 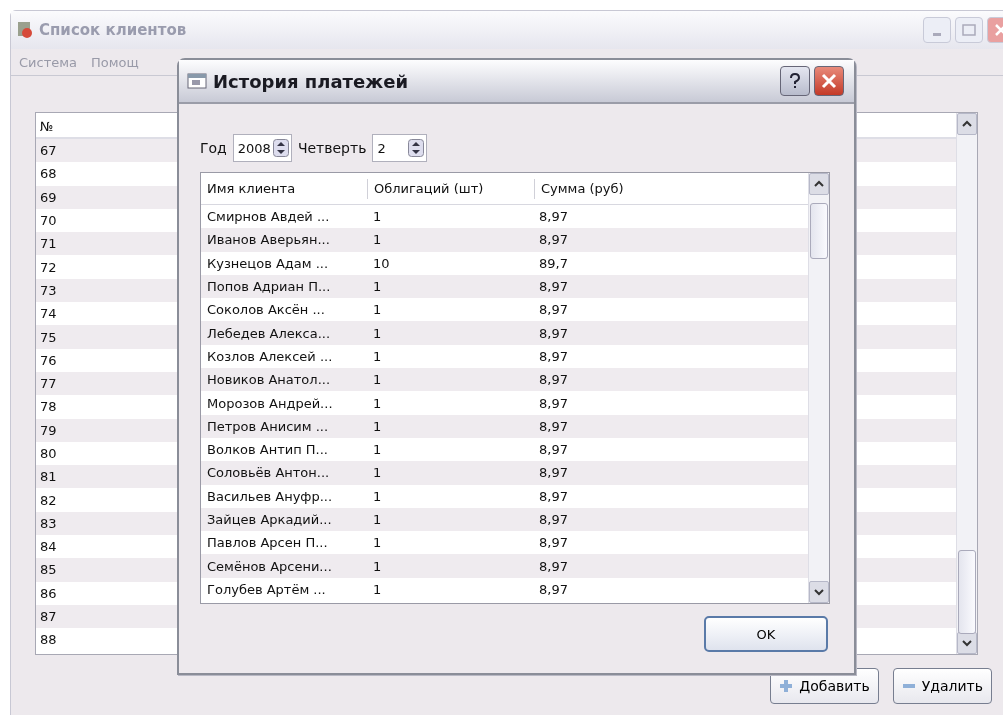 What do you see at coordinates (942, 686) in the screenshot?
I see `action-button: Удалить` at bounding box center [942, 686].